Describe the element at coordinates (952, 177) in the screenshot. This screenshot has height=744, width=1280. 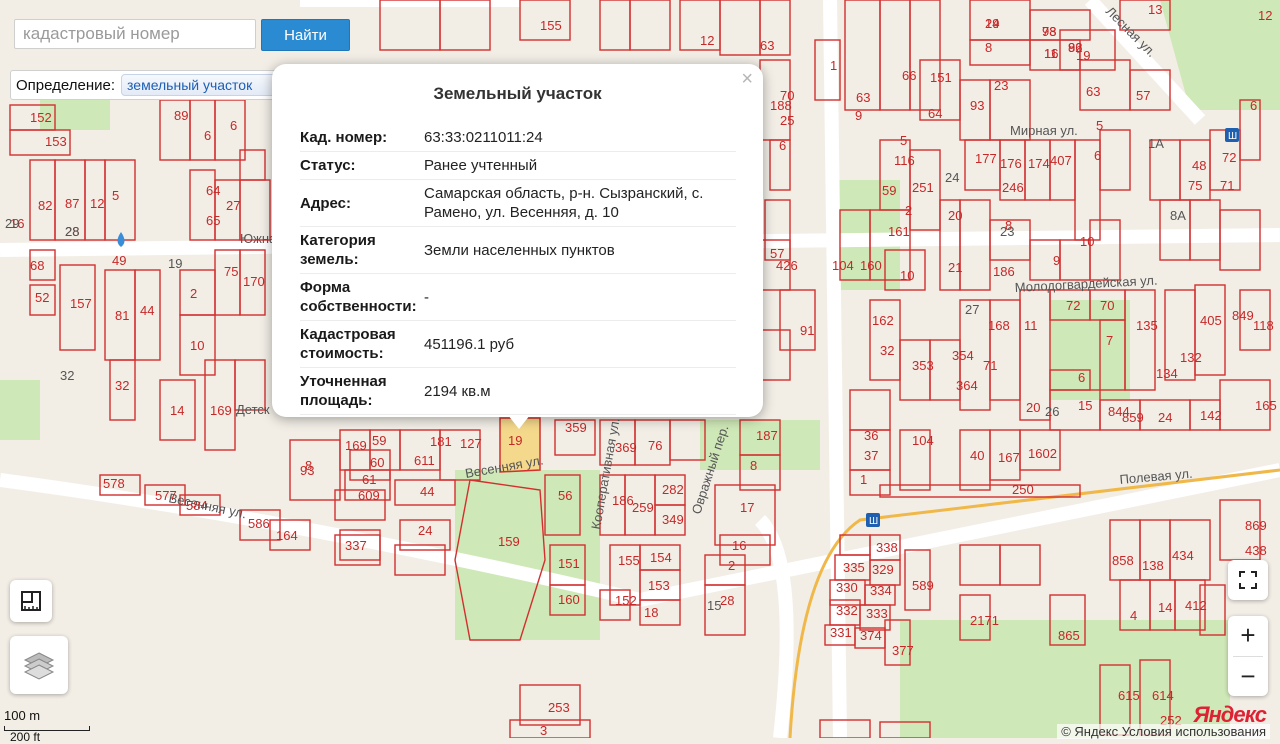
I see `point-label: 24` at that location.